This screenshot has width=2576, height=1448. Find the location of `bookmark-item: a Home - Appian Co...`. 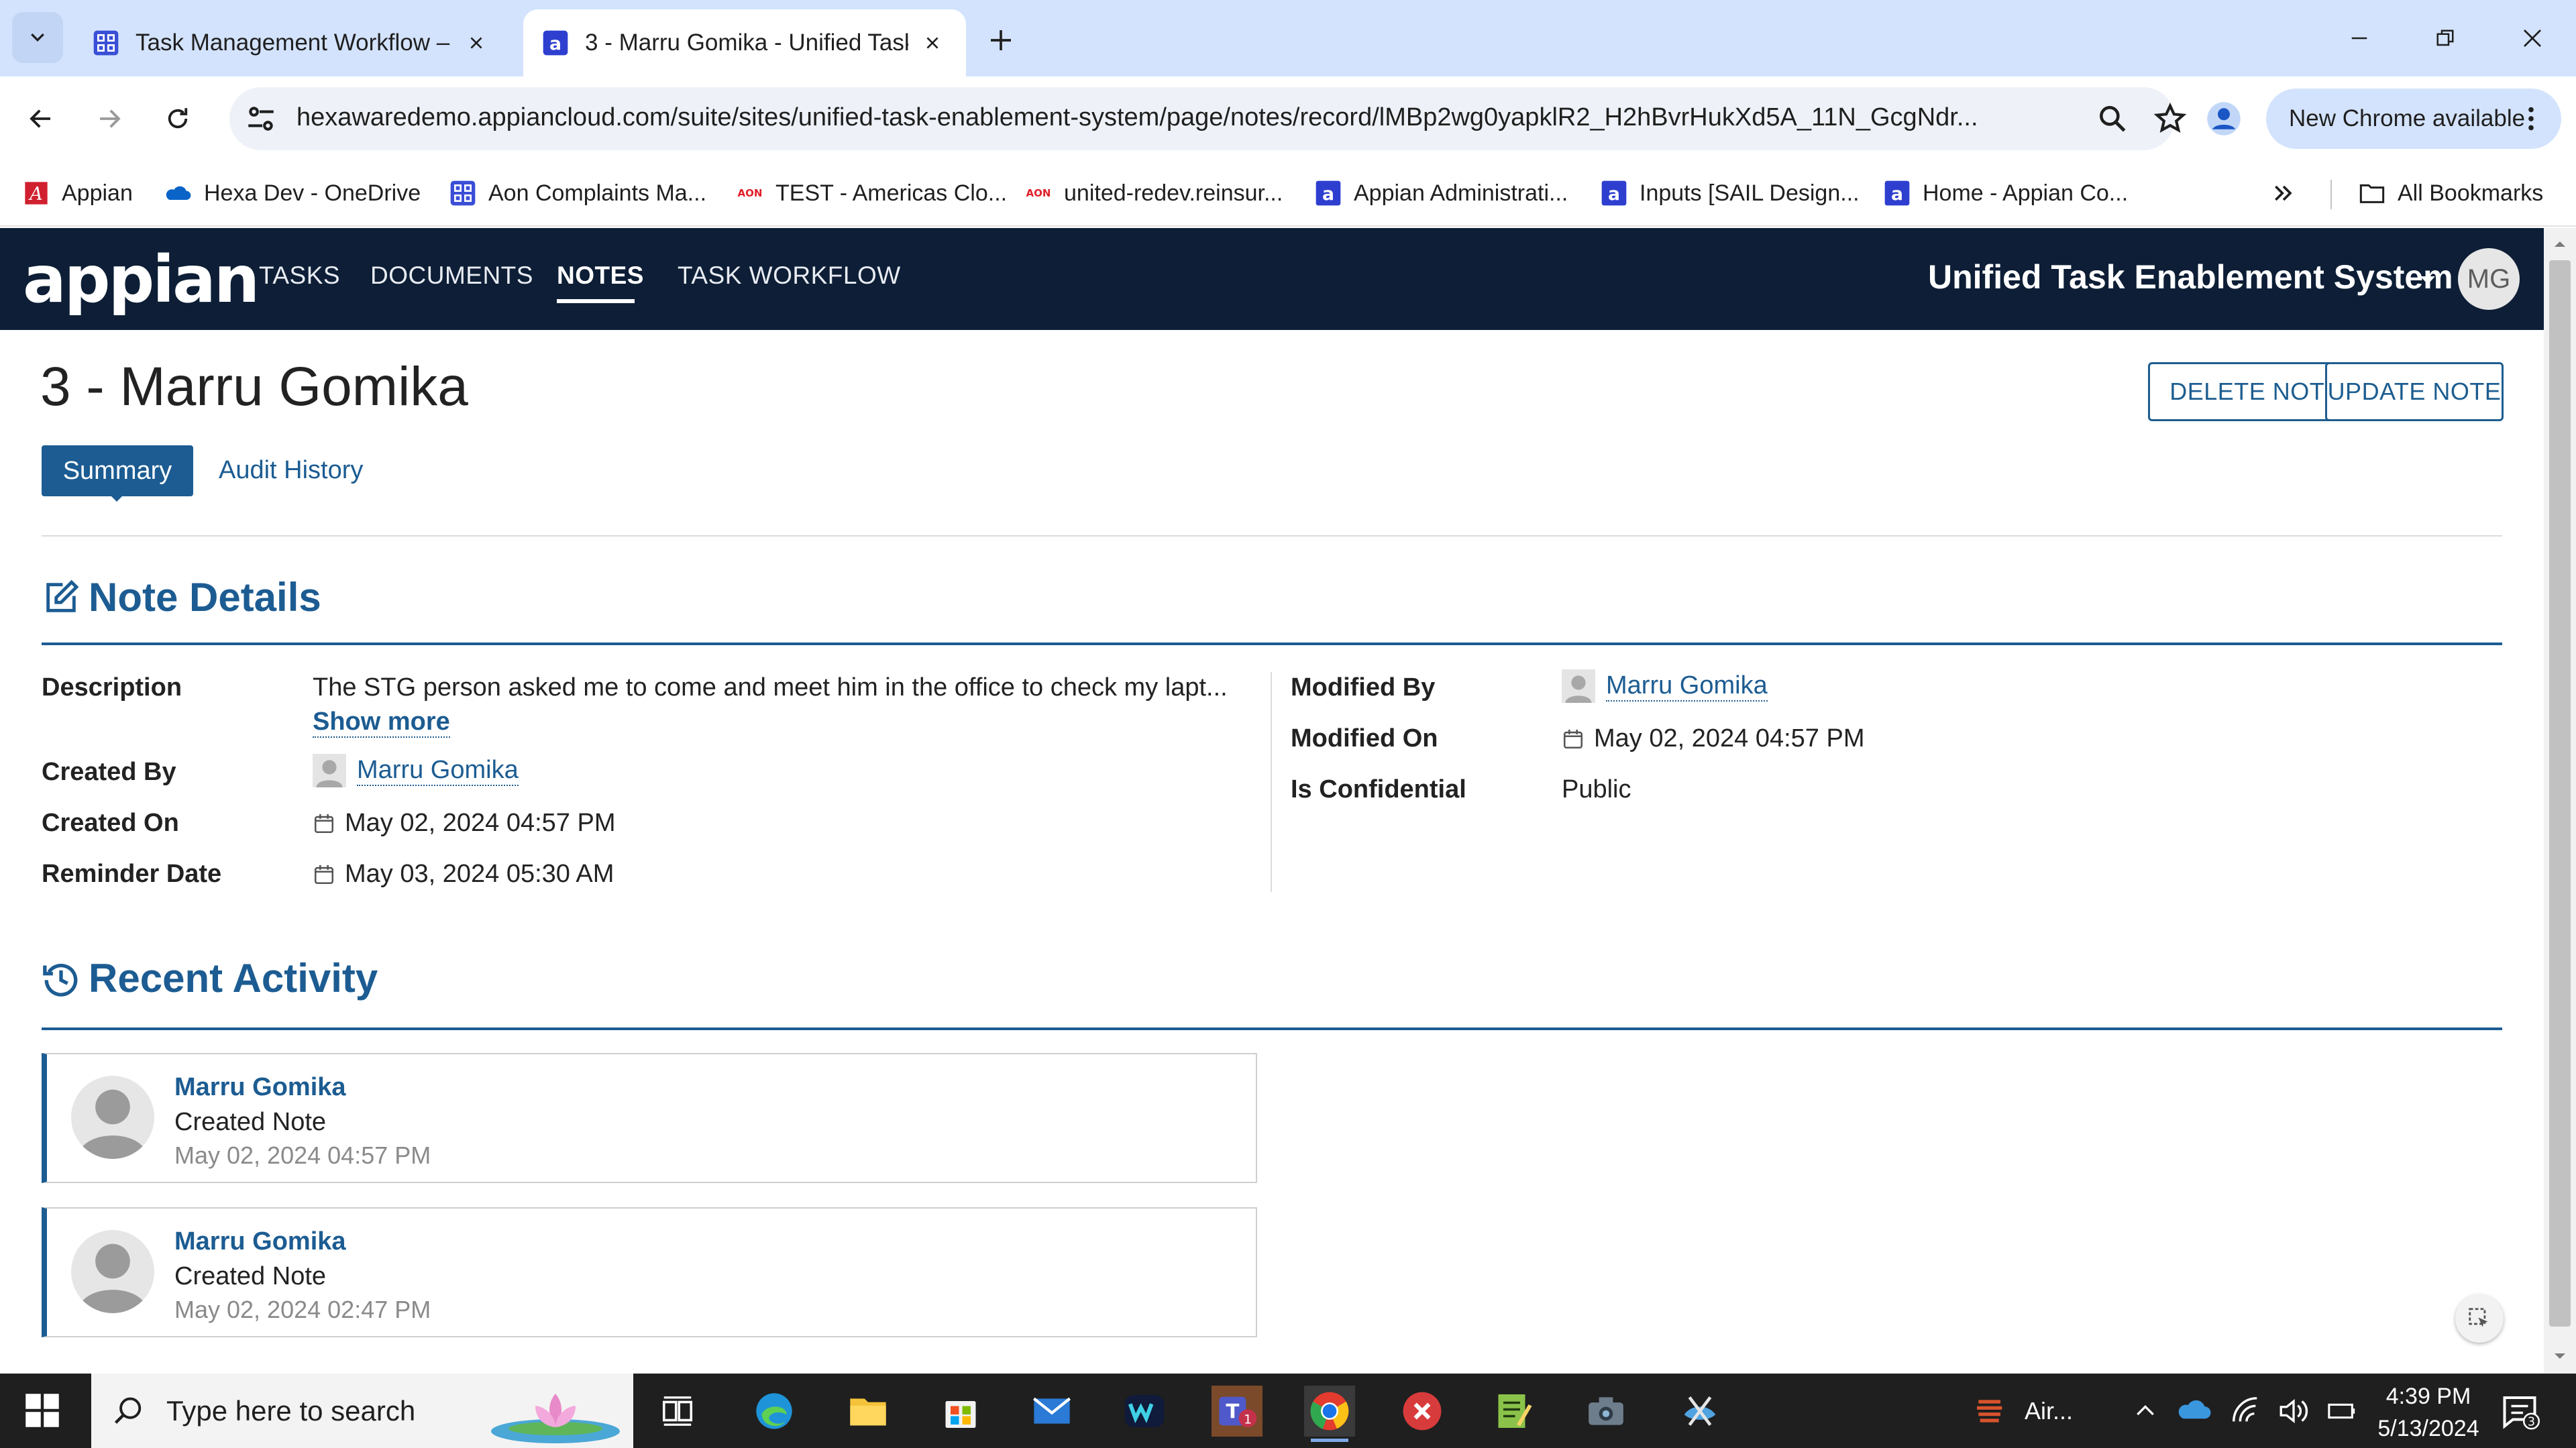

bookmark-item: a Home - Appian Co... is located at coordinates (2006, 193).